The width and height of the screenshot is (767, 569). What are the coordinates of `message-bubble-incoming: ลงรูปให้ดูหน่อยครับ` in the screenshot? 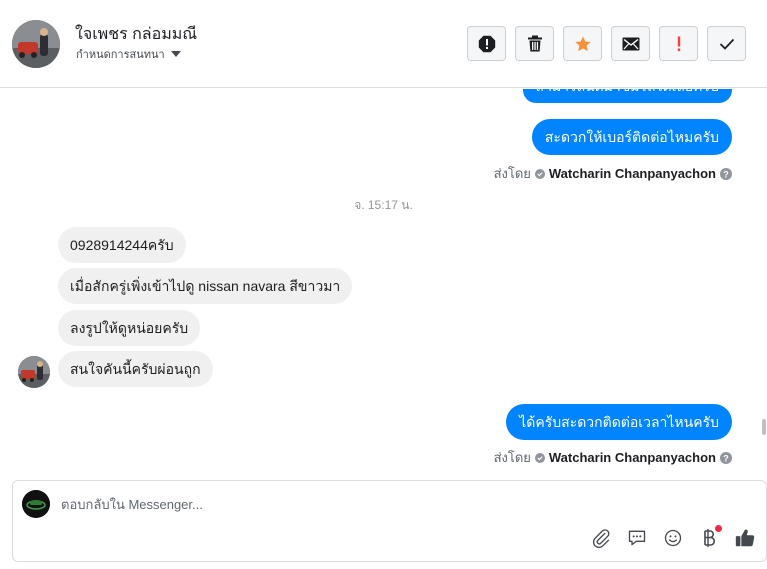 It's located at (129, 328).